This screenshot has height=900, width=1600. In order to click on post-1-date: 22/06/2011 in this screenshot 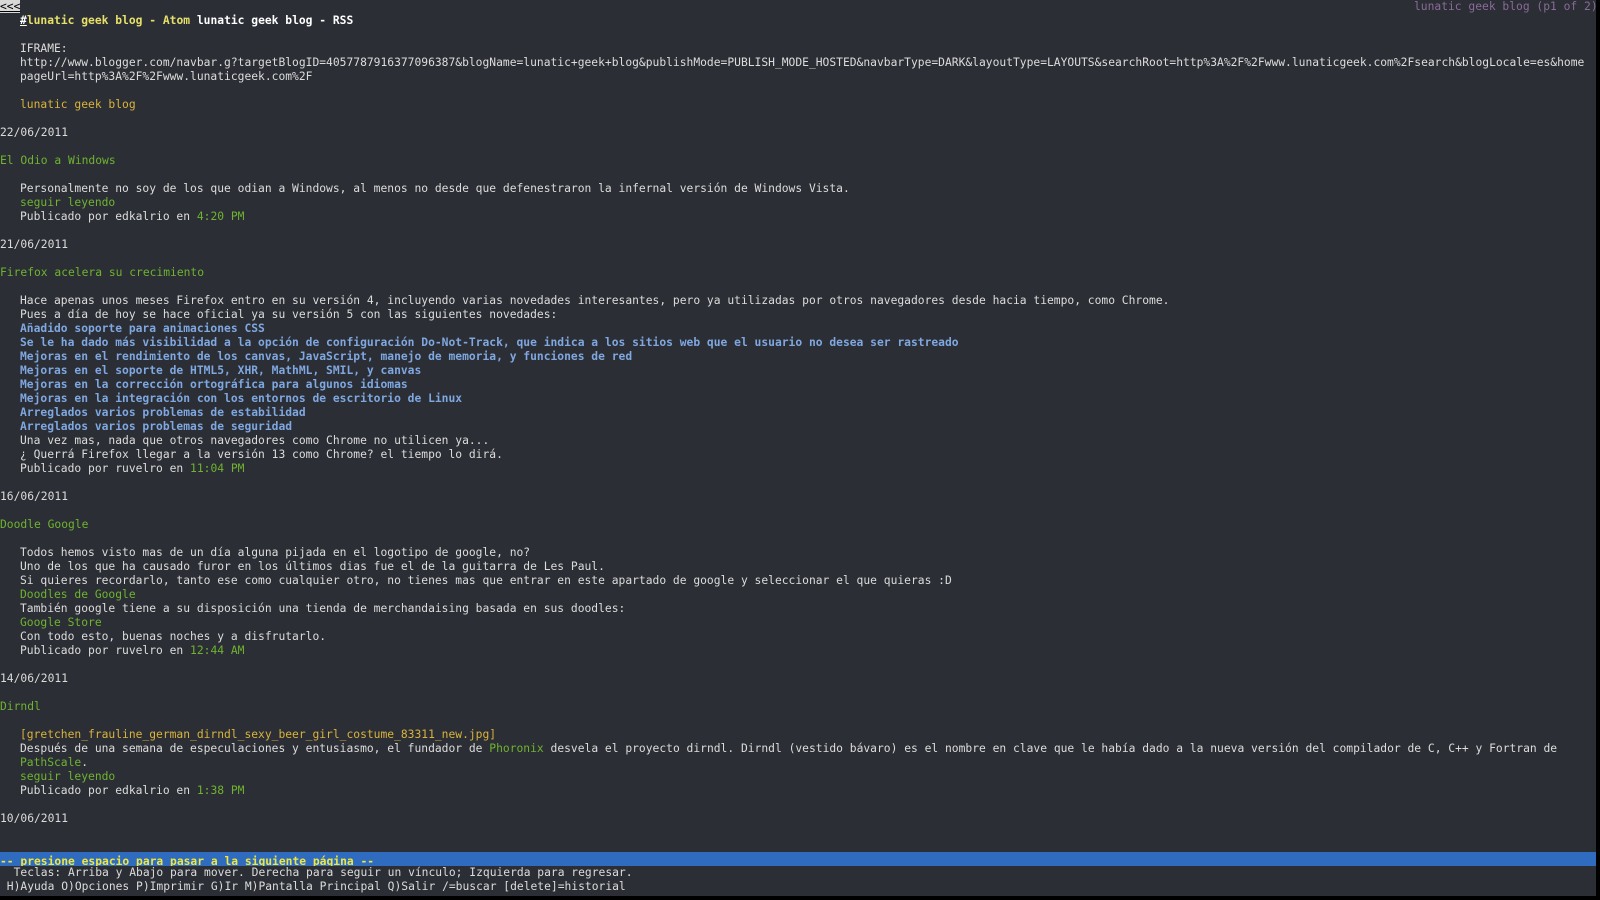, I will do `click(34, 132)`.